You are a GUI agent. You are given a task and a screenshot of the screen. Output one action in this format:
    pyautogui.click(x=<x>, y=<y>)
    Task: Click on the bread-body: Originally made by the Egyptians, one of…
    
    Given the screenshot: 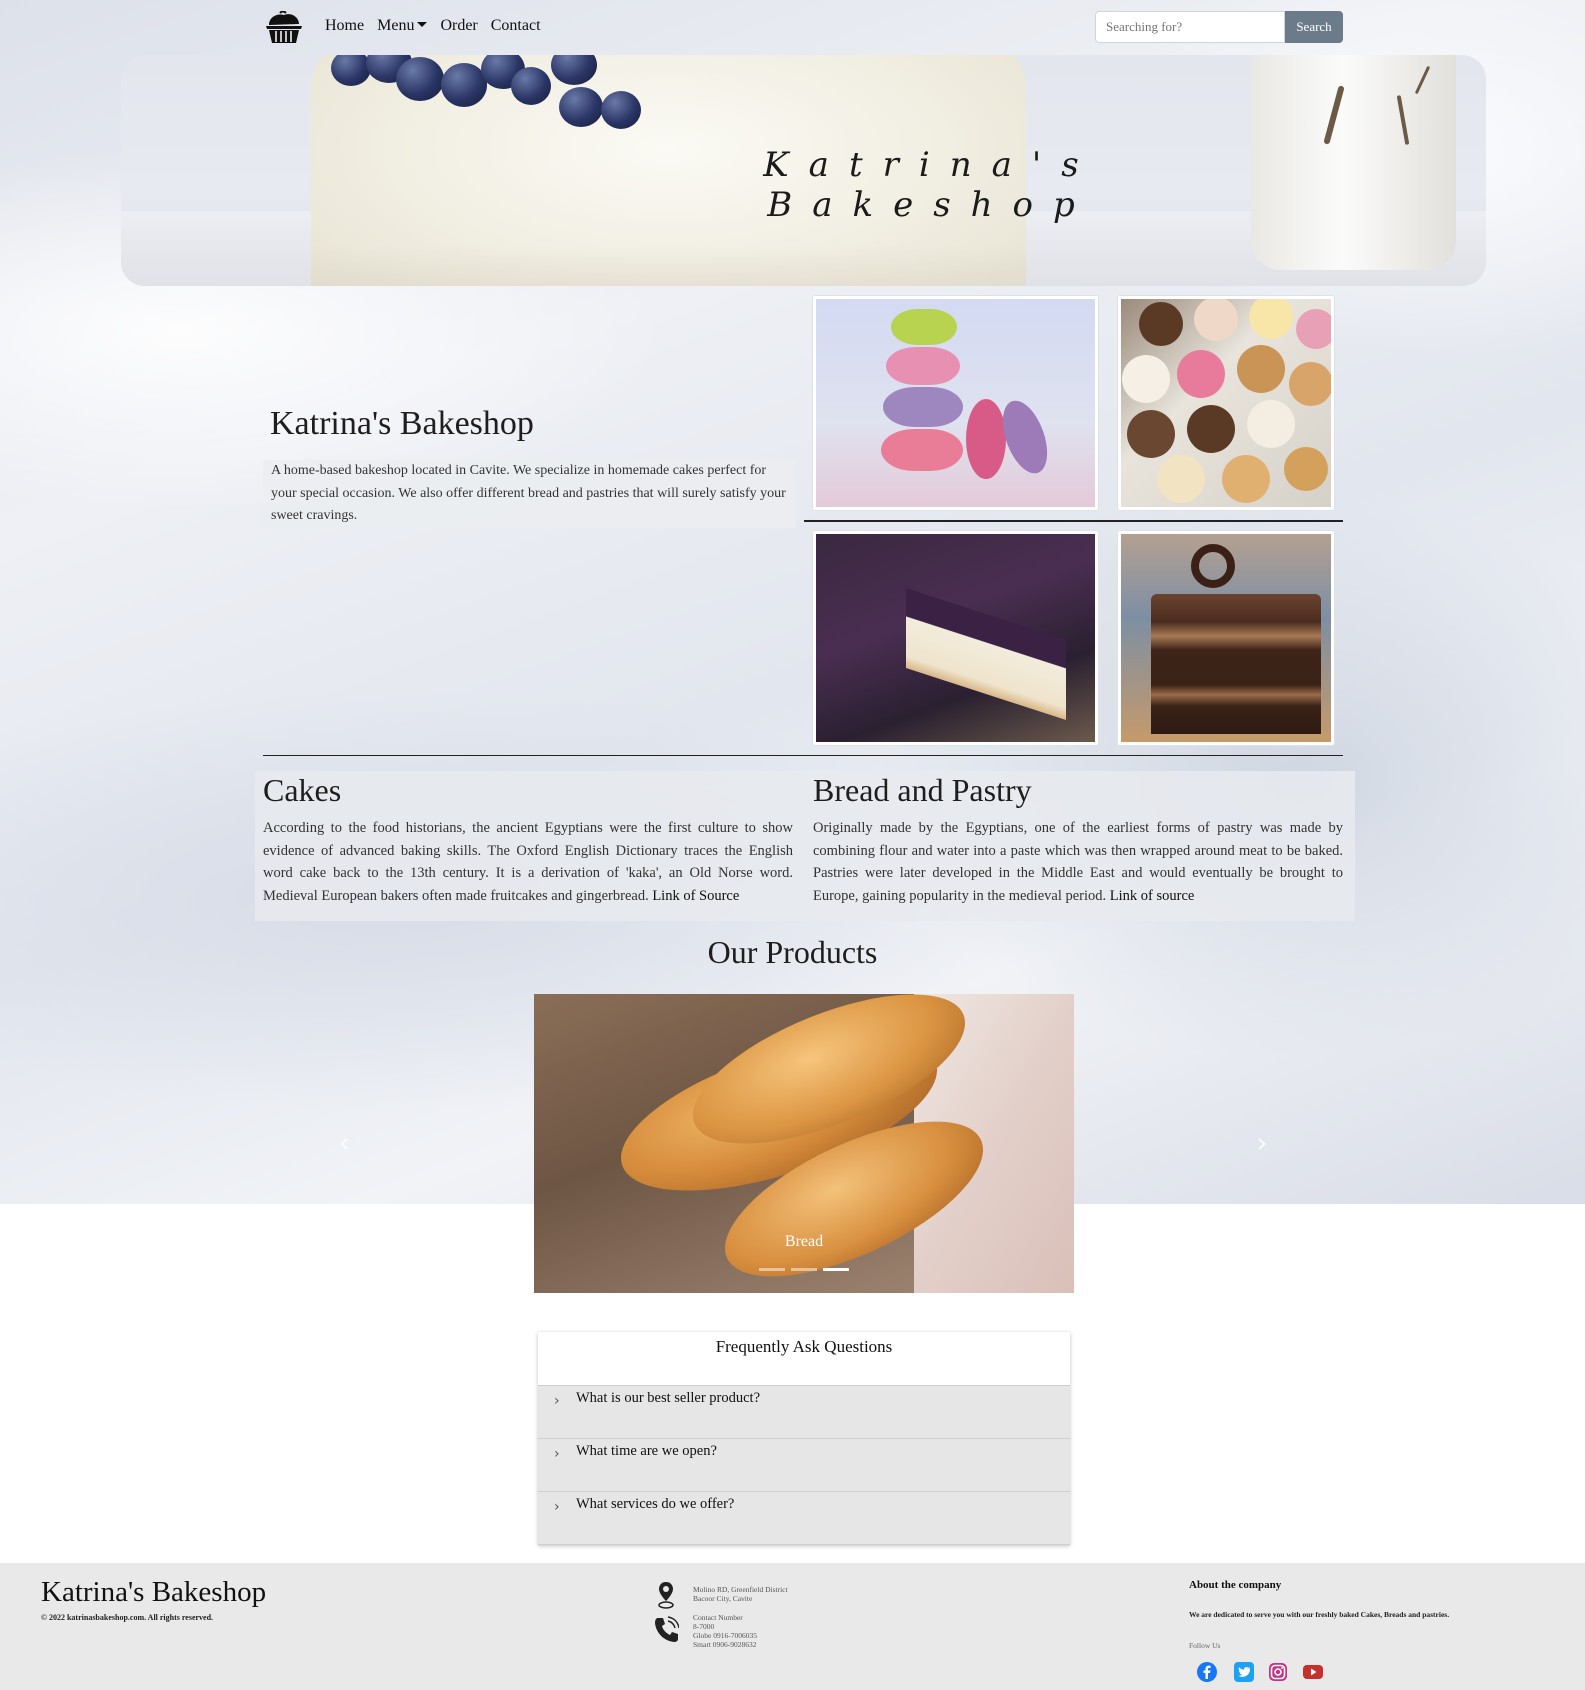 What is the action you would take?
    pyautogui.click(x=1078, y=862)
    